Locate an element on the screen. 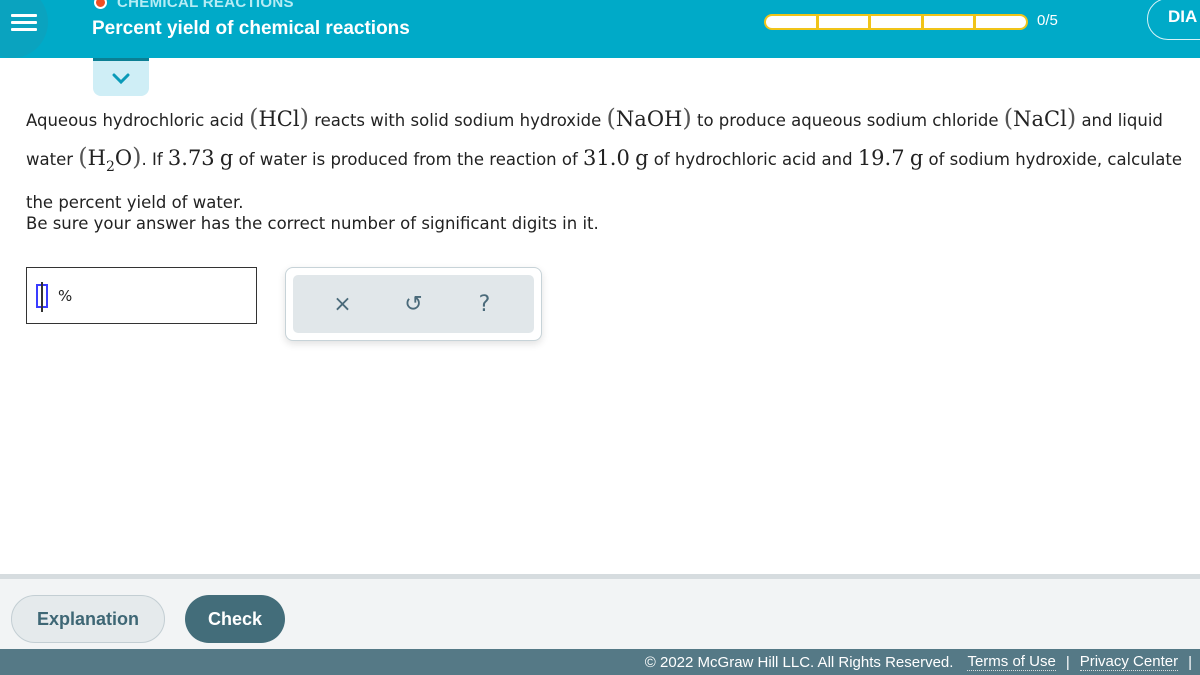 This screenshot has width=1200, height=675. question-icon: ? is located at coordinates (484, 304).